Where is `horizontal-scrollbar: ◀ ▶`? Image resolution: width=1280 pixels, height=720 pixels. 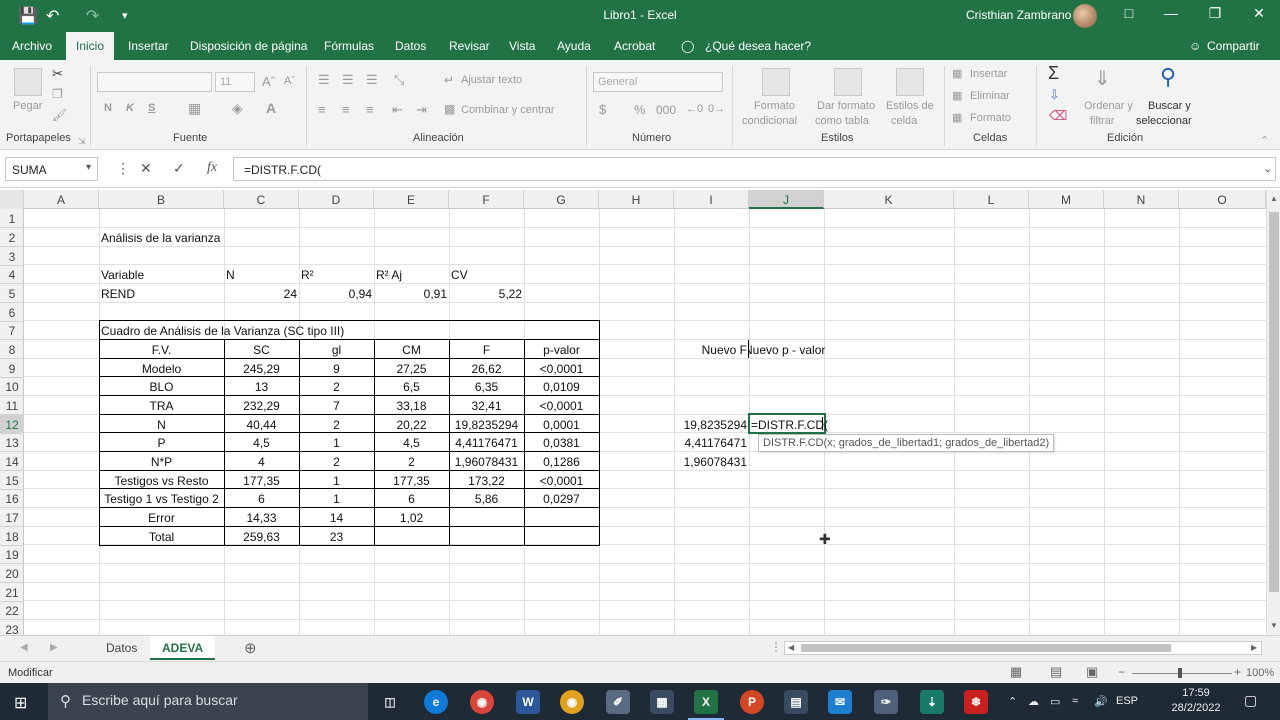 horizontal-scrollbar: ◀ ▶ is located at coordinates (1023, 648).